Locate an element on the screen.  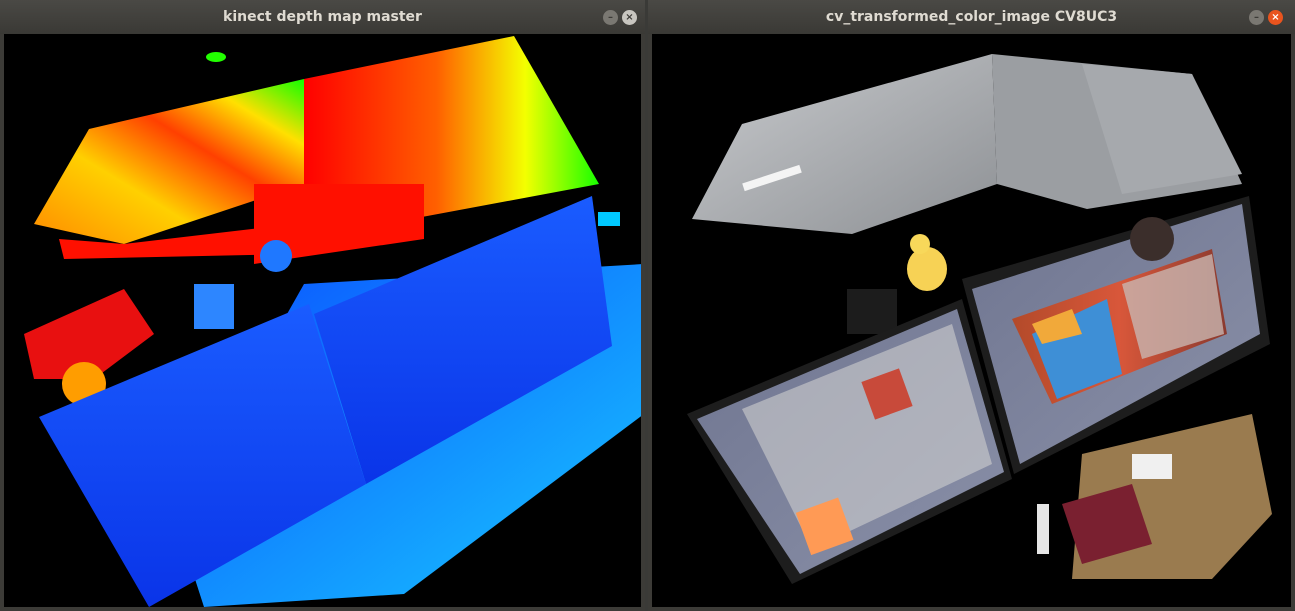
person-head is located at coordinates (1152, 239).